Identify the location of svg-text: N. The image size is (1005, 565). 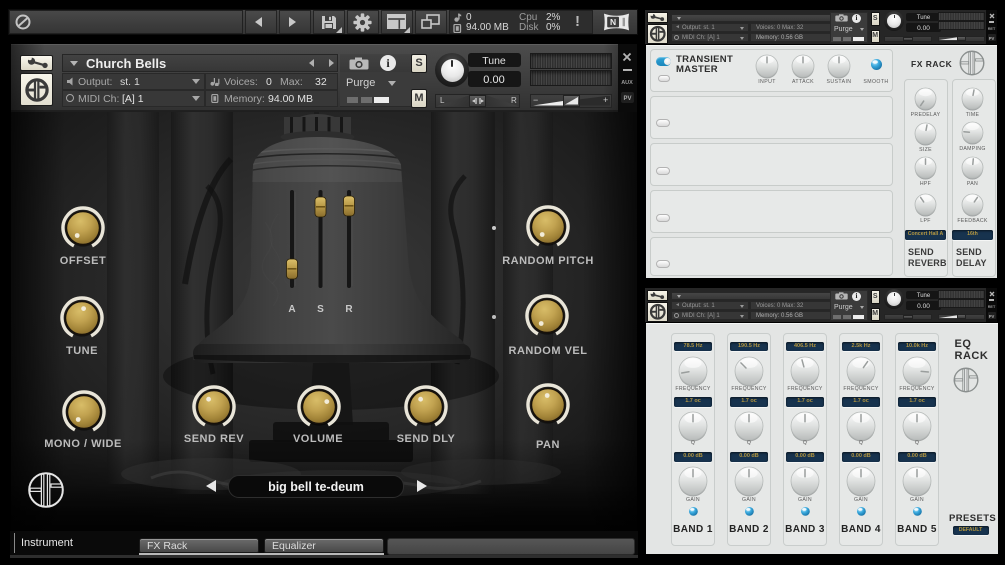
(613, 22).